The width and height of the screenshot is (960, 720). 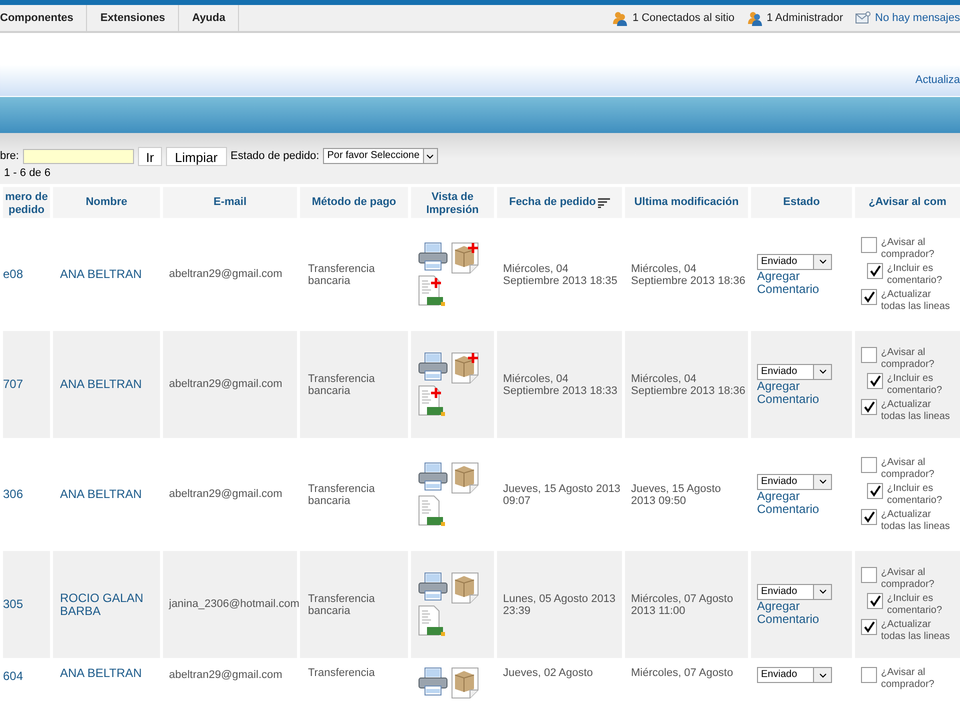 I want to click on order-number-link: e08, so click(x=13, y=274).